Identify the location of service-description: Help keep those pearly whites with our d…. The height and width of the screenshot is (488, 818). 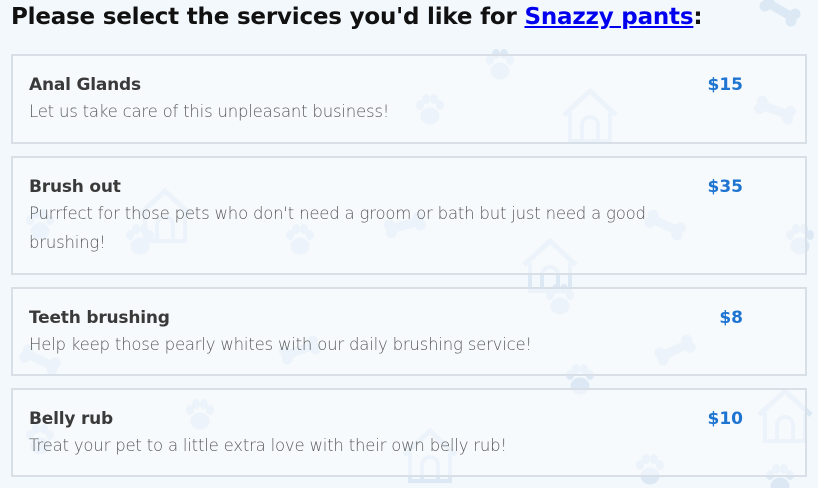
(280, 344).